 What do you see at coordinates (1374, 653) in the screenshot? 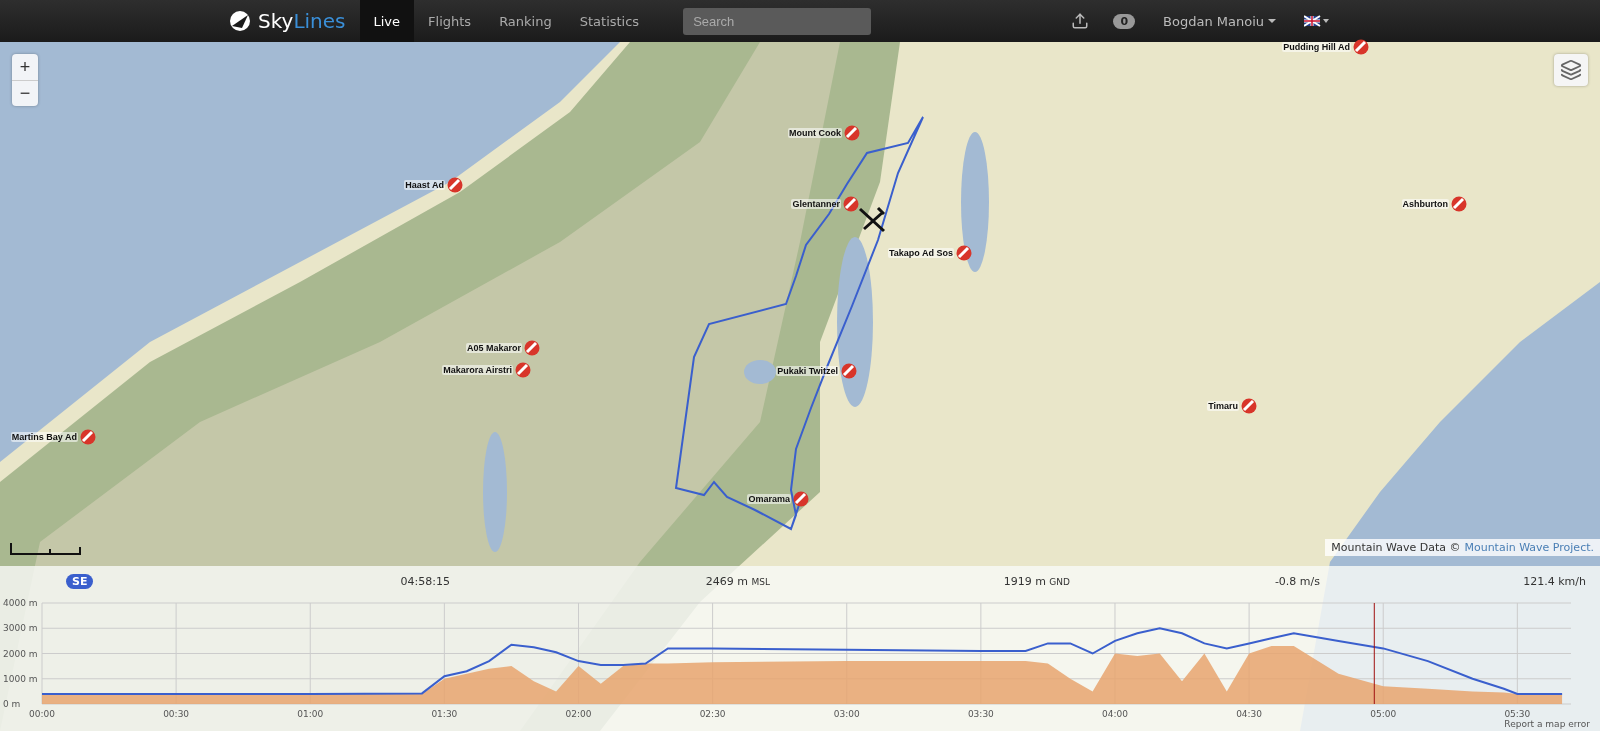
I see `time-cursor` at bounding box center [1374, 653].